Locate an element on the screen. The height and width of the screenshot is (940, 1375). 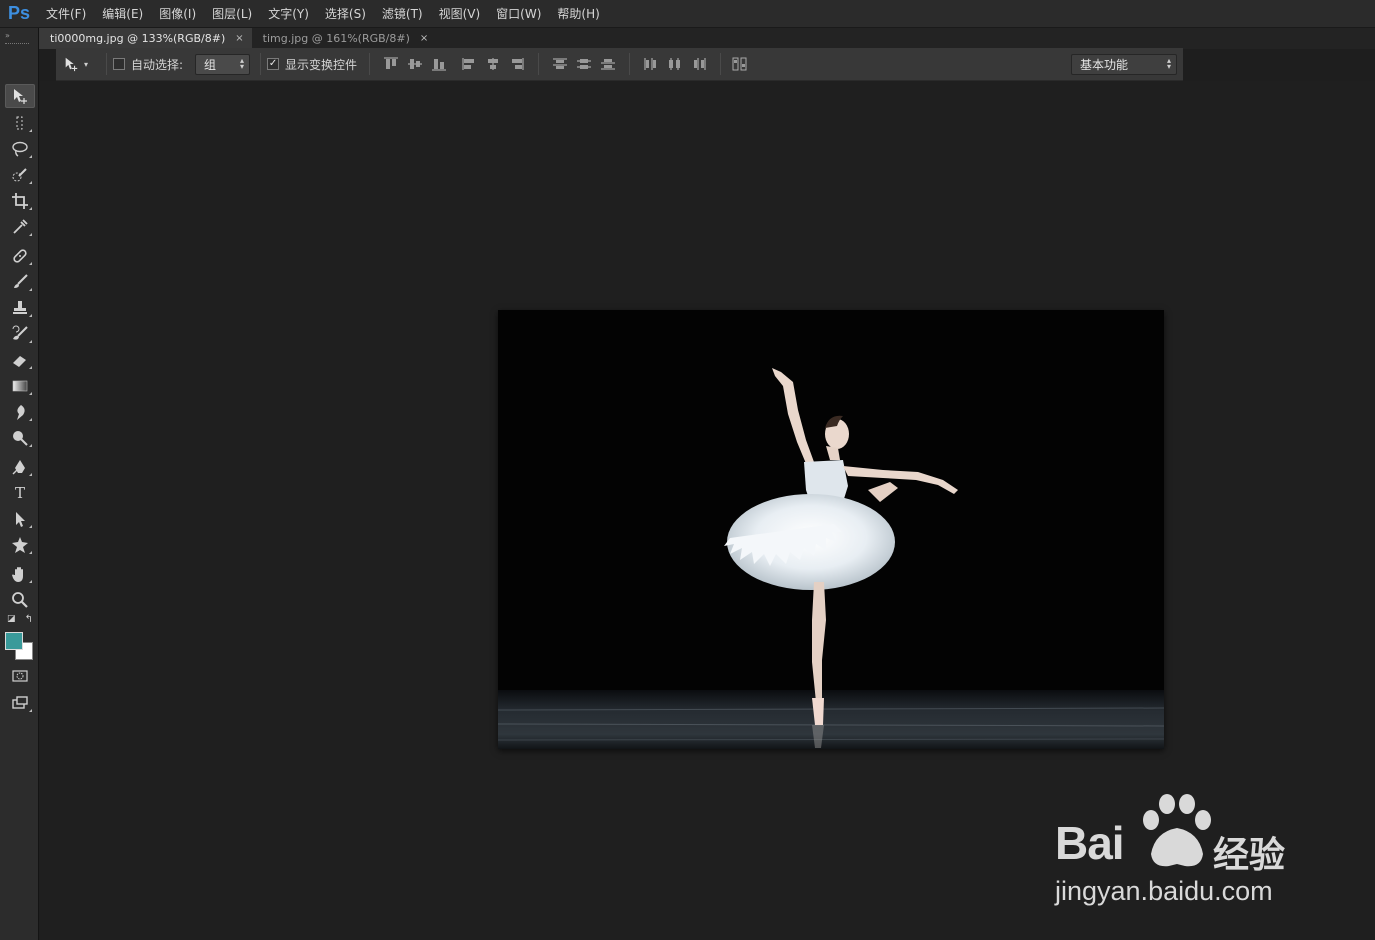
foreground-color-swatch is located at coordinates (14, 641).